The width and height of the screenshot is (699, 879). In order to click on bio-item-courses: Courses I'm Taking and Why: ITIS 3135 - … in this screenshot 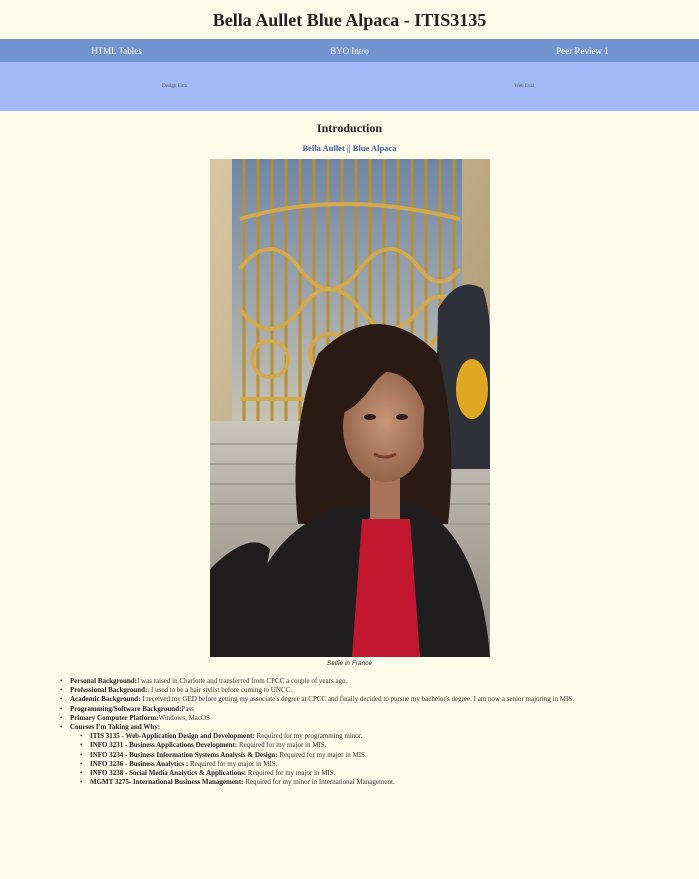, I will do `click(379, 755)`.